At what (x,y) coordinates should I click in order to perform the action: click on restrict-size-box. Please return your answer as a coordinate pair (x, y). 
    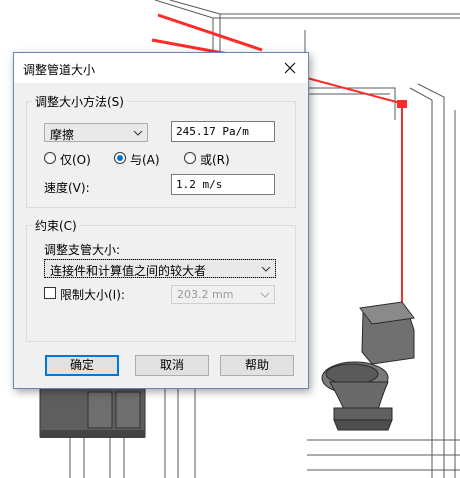
    Looking at the image, I should click on (50, 293).